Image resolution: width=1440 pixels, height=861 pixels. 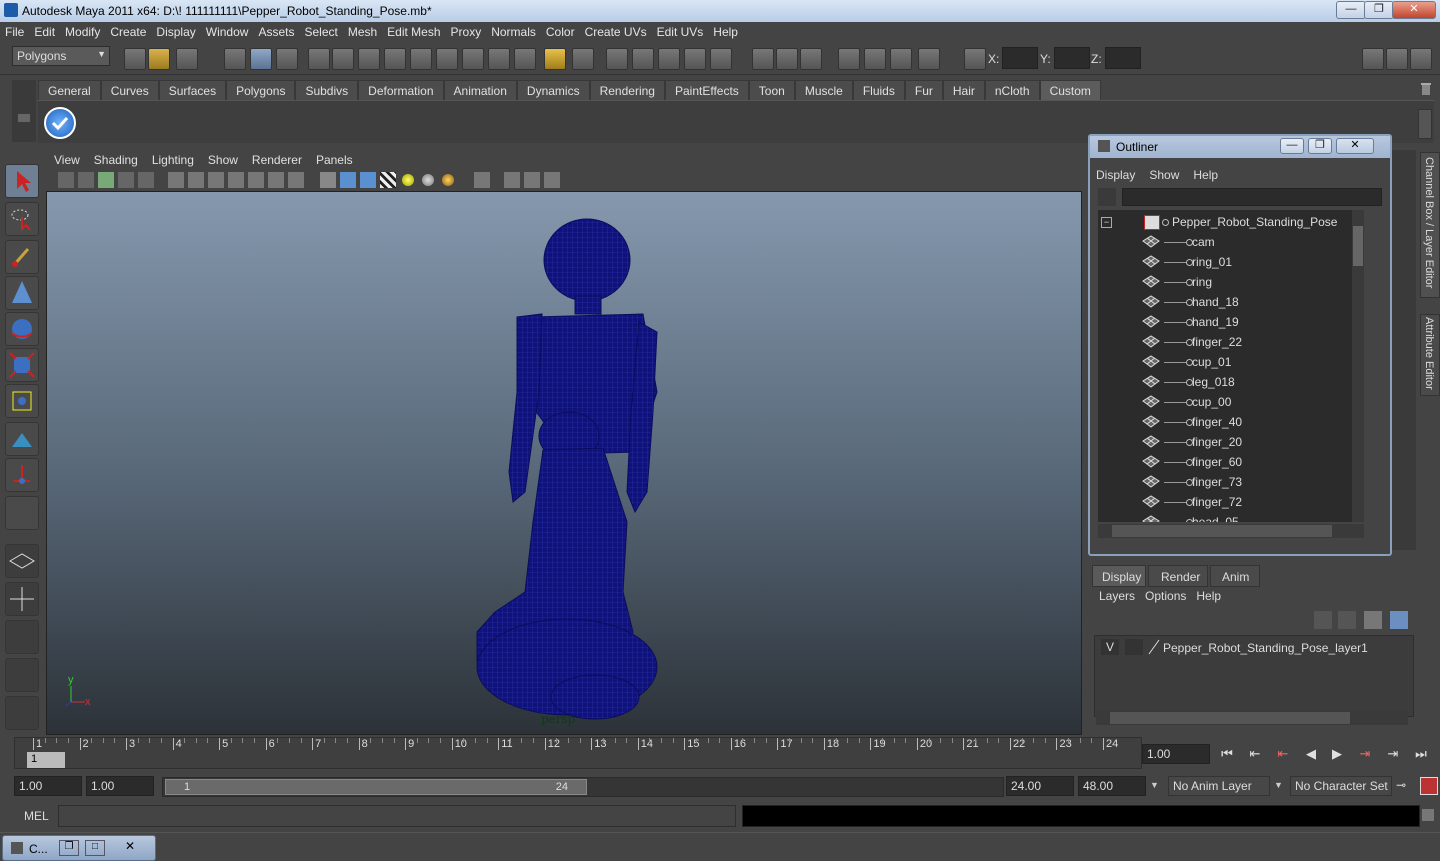 What do you see at coordinates (369, 59) in the screenshot?
I see `select-joints-icon` at bounding box center [369, 59].